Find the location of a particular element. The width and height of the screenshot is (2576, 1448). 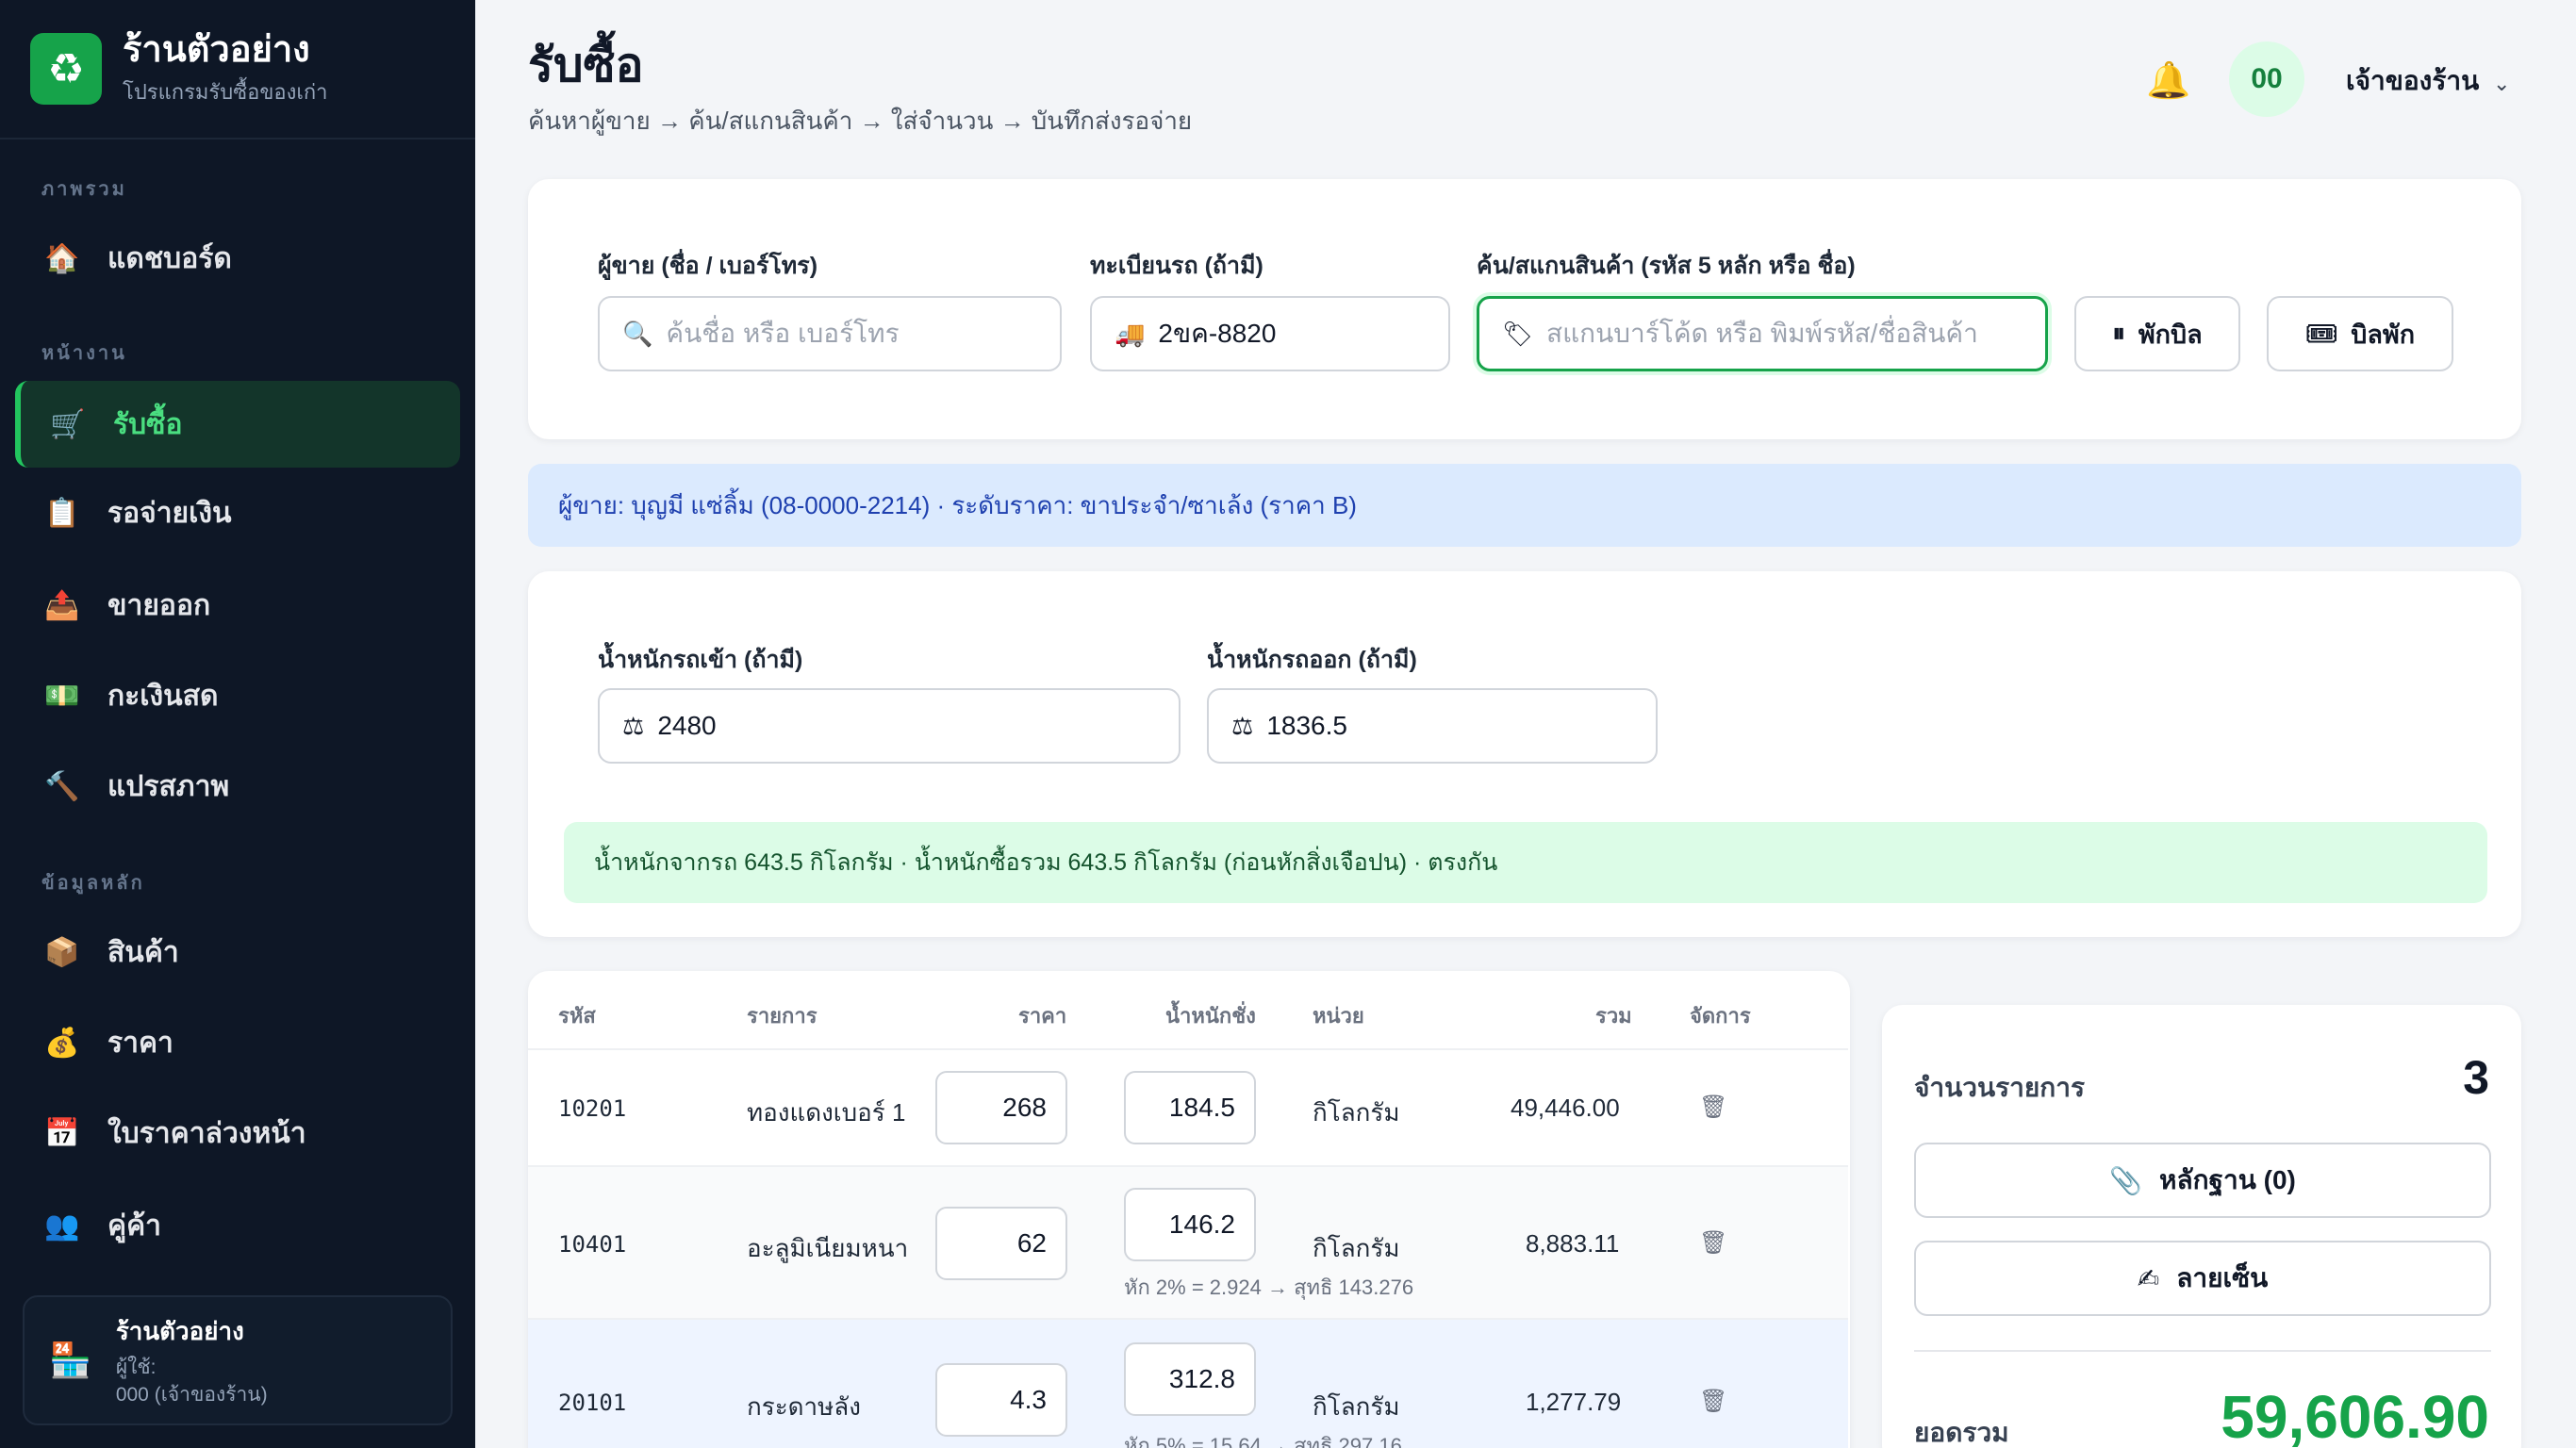

row-code: 20101 is located at coordinates (592, 1403).